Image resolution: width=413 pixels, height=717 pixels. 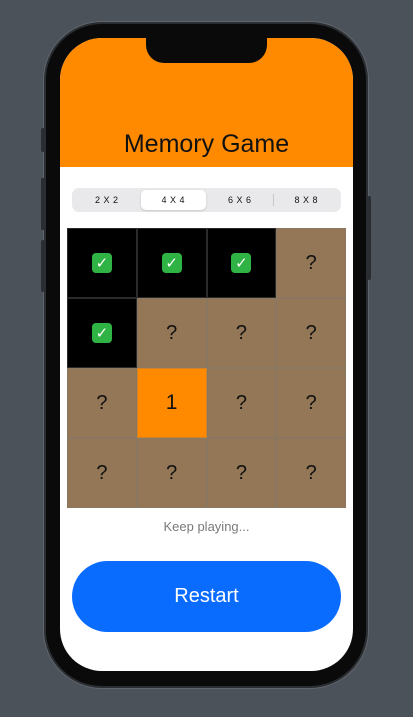 I want to click on notch, so click(x=206, y=50).